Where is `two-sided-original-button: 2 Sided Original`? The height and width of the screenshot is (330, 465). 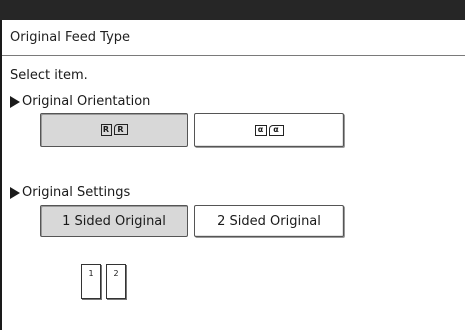 two-sided-original-button: 2 Sided Original is located at coordinates (269, 221).